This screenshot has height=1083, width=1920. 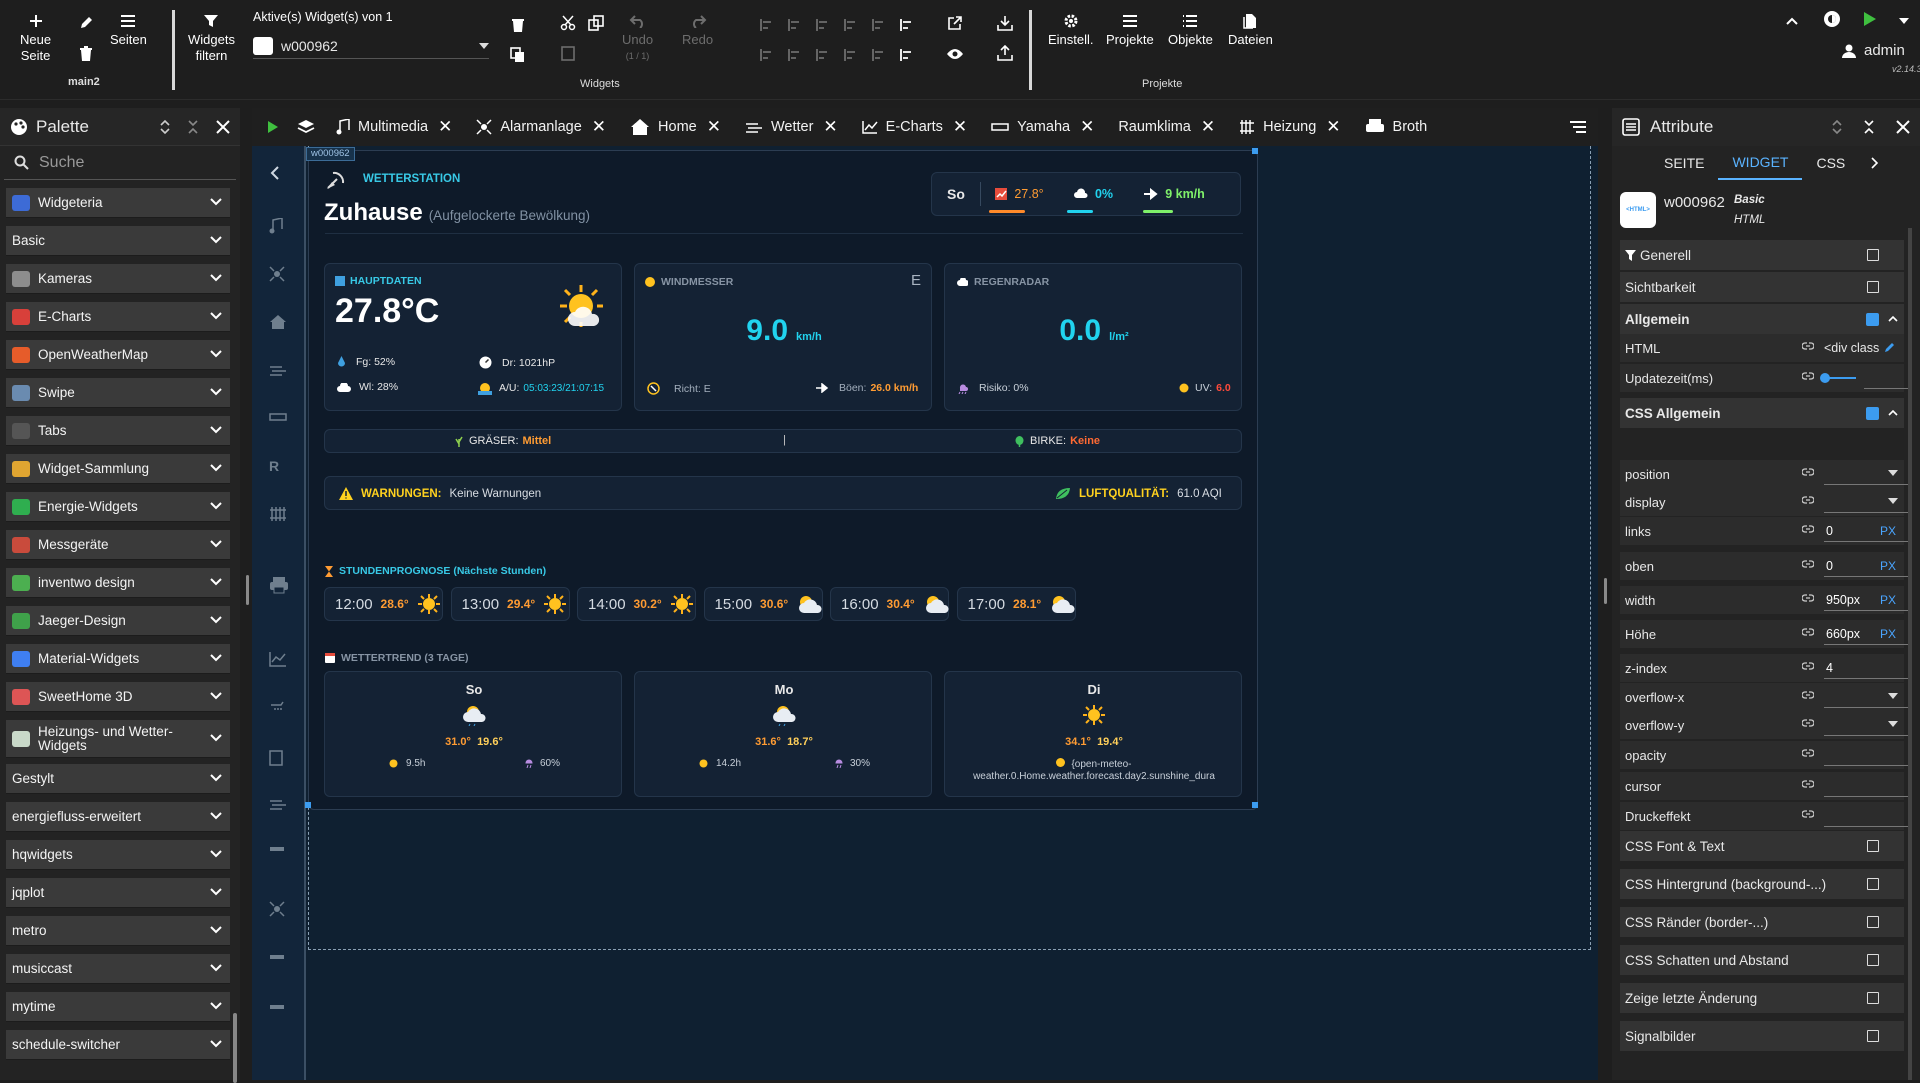 What do you see at coordinates (1875, 163) in the screenshot?
I see `chevron-right-icon` at bounding box center [1875, 163].